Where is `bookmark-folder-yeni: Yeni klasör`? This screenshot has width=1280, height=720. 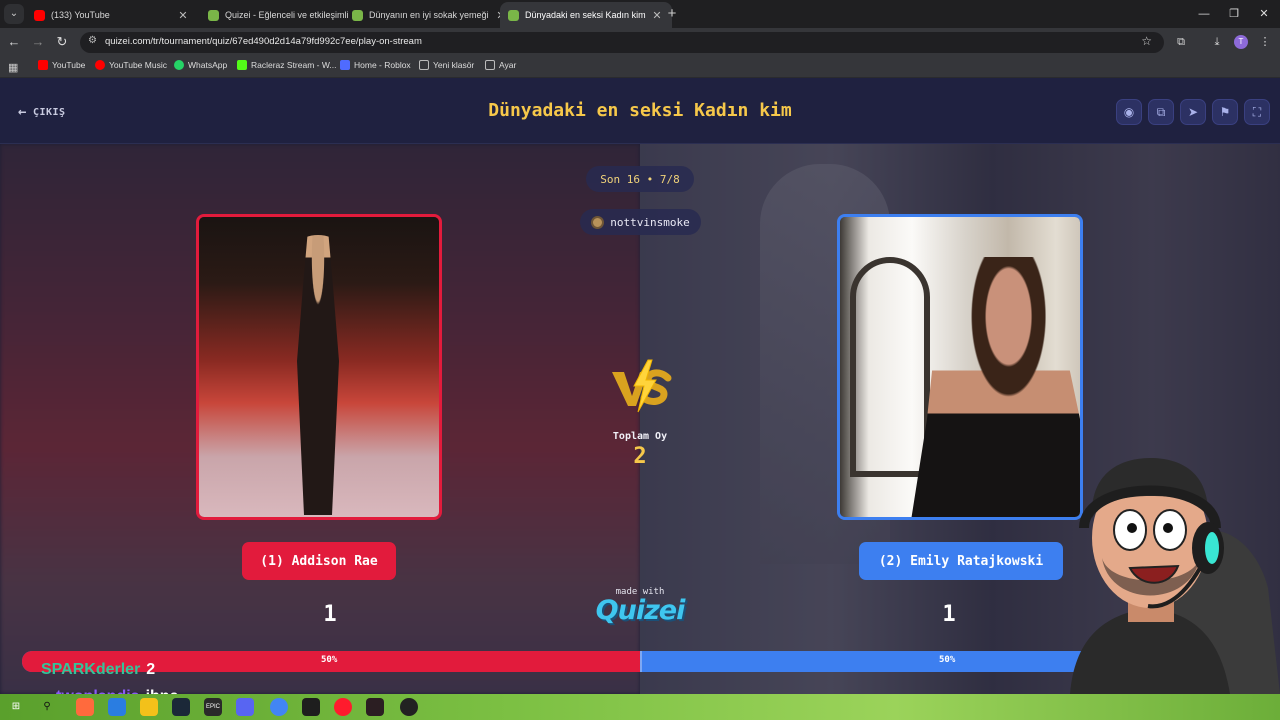
bookmark-folder-yeni: Yeni klasör is located at coordinates (446, 65).